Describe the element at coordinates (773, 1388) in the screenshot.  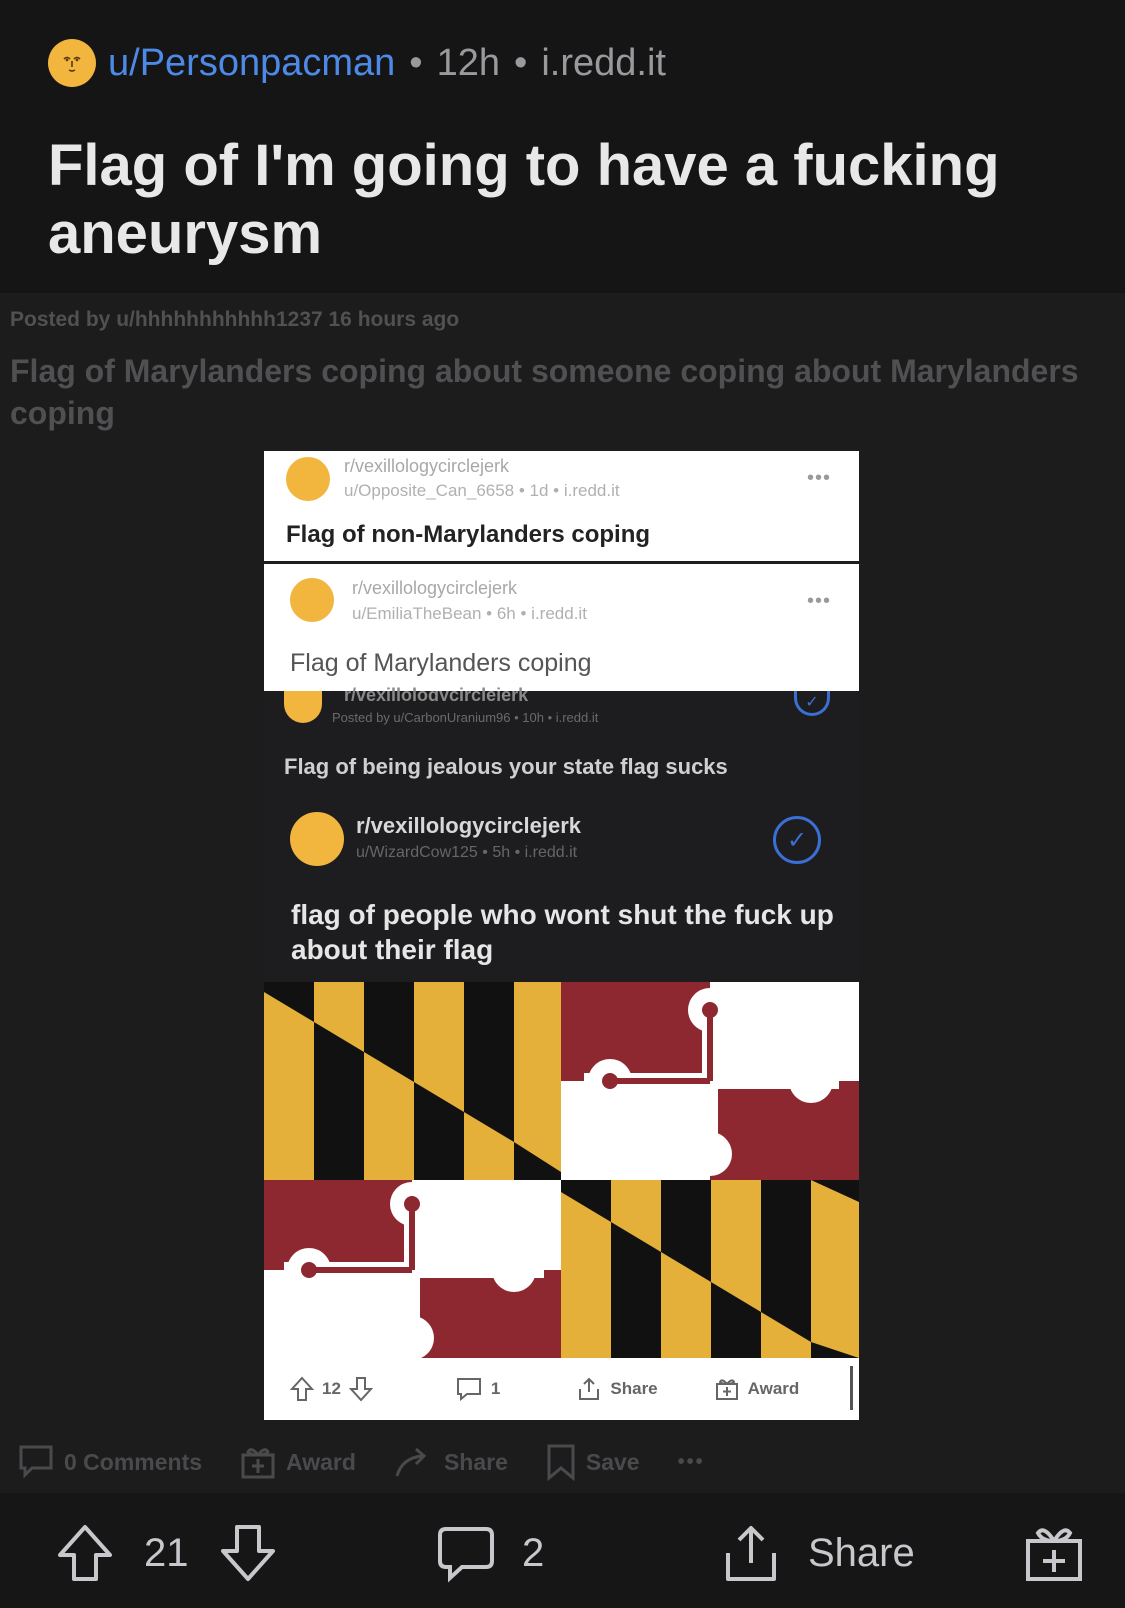
I see `embedded-award-label: Award` at that location.